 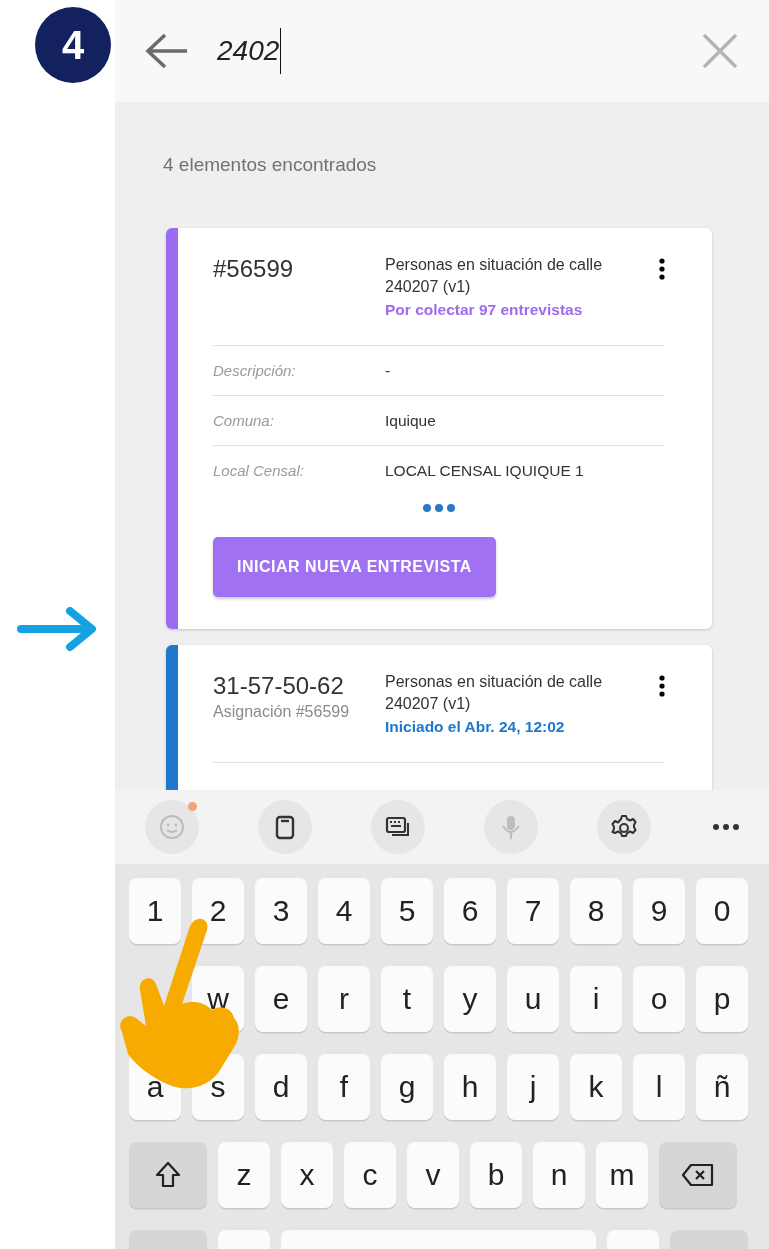 What do you see at coordinates (279, 686) in the screenshot?
I see `record-id: 31-57-50-62` at bounding box center [279, 686].